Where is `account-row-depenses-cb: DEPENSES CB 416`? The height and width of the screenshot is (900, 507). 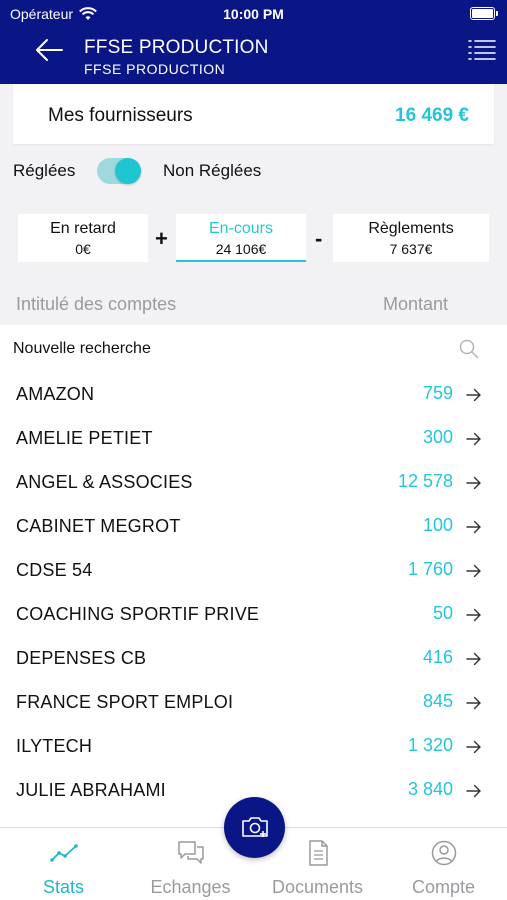 account-row-depenses-cb: DEPENSES CB 416 is located at coordinates (253, 659).